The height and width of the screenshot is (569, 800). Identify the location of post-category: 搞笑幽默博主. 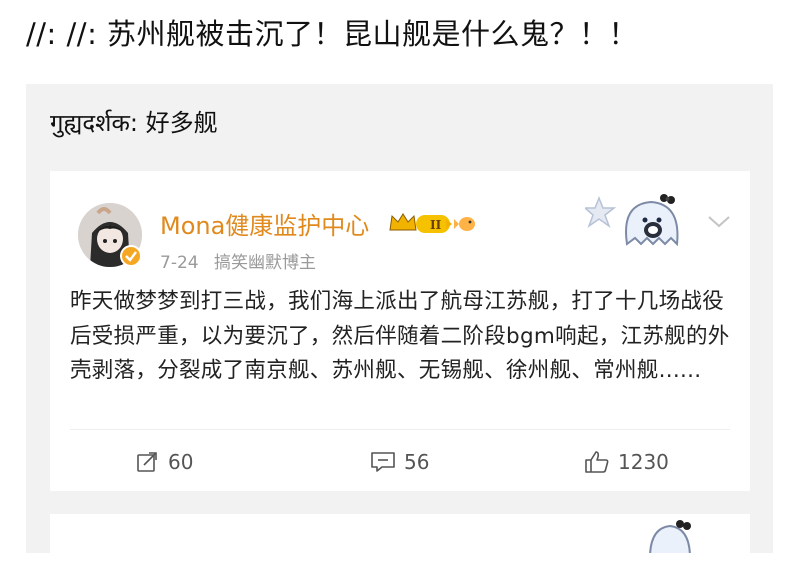
(265, 263).